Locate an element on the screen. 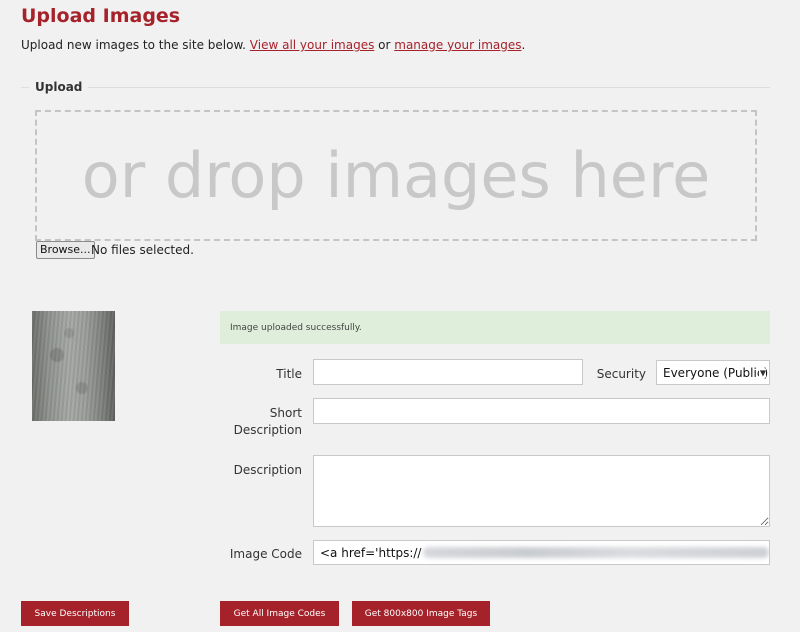 The height and width of the screenshot is (632, 800). image-code-field: <a href='https:// is located at coordinates (541, 552).